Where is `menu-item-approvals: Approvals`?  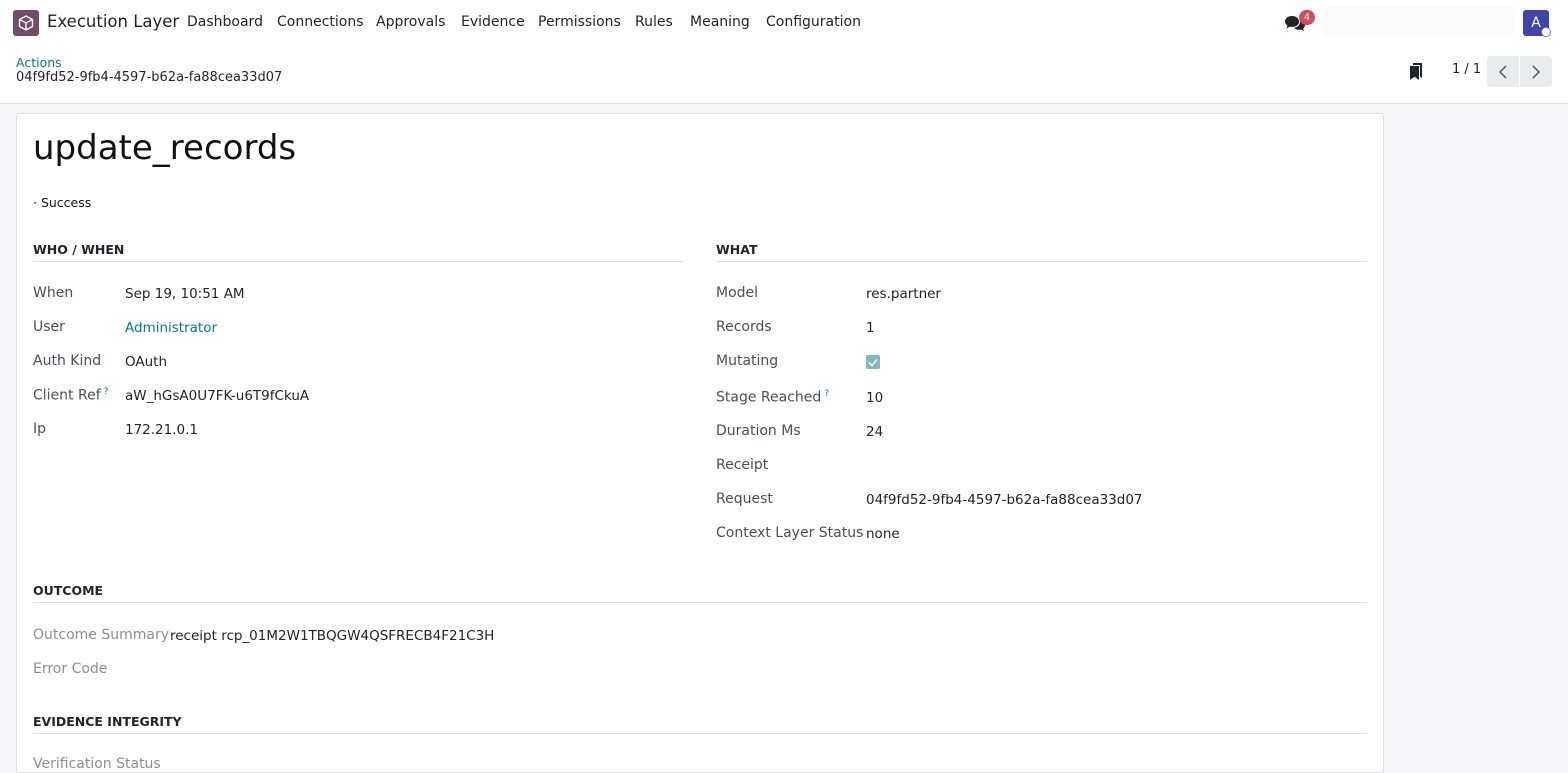 menu-item-approvals: Approvals is located at coordinates (410, 22).